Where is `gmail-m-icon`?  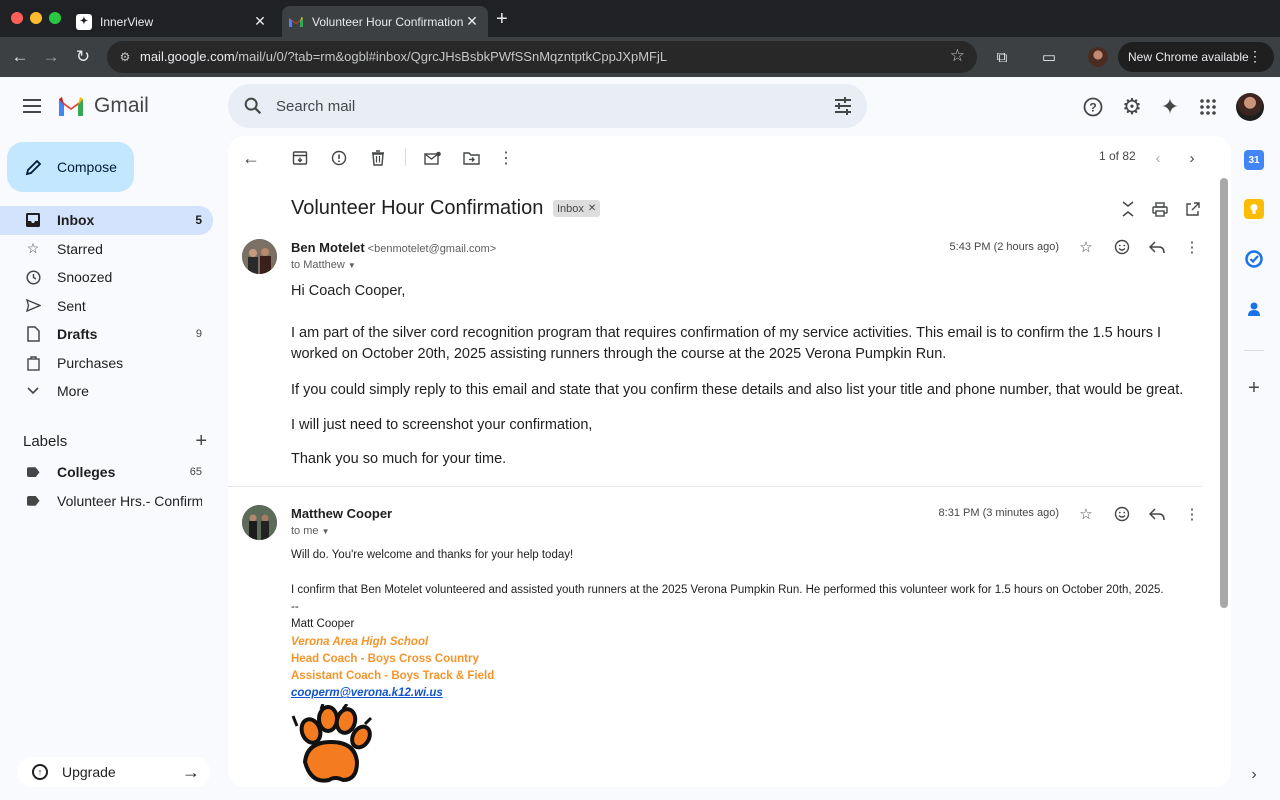 gmail-m-icon is located at coordinates (71, 106).